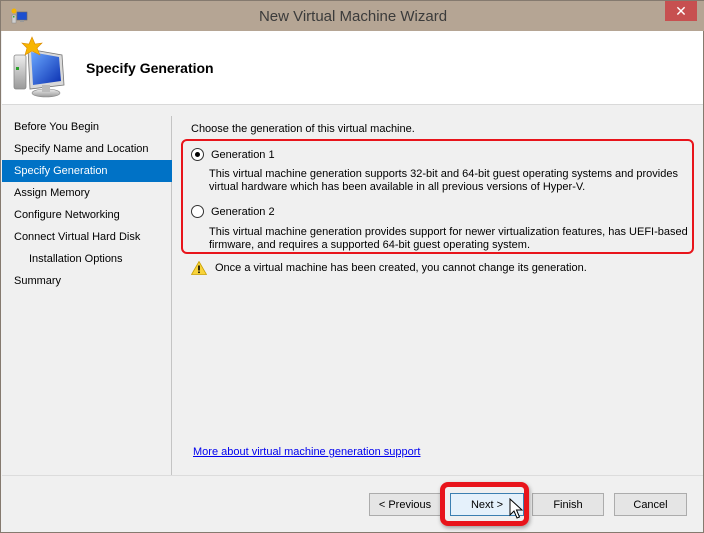 Image resolution: width=704 pixels, height=533 pixels. What do you see at coordinates (487, 504) in the screenshot?
I see `next-button: Next >` at bounding box center [487, 504].